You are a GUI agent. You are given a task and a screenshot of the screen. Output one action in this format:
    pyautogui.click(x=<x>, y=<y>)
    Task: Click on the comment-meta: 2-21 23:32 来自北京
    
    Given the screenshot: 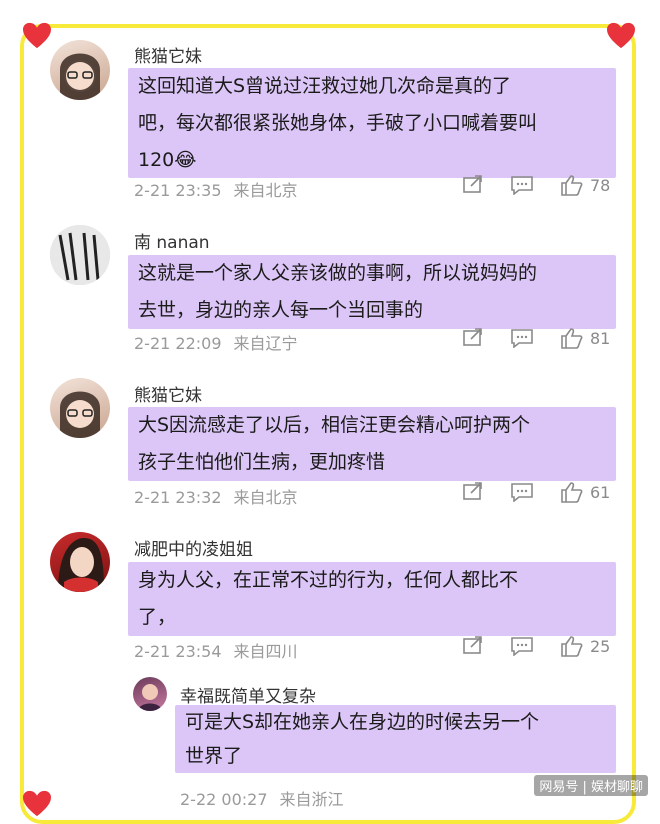 What is the action you would take?
    pyautogui.click(x=216, y=496)
    